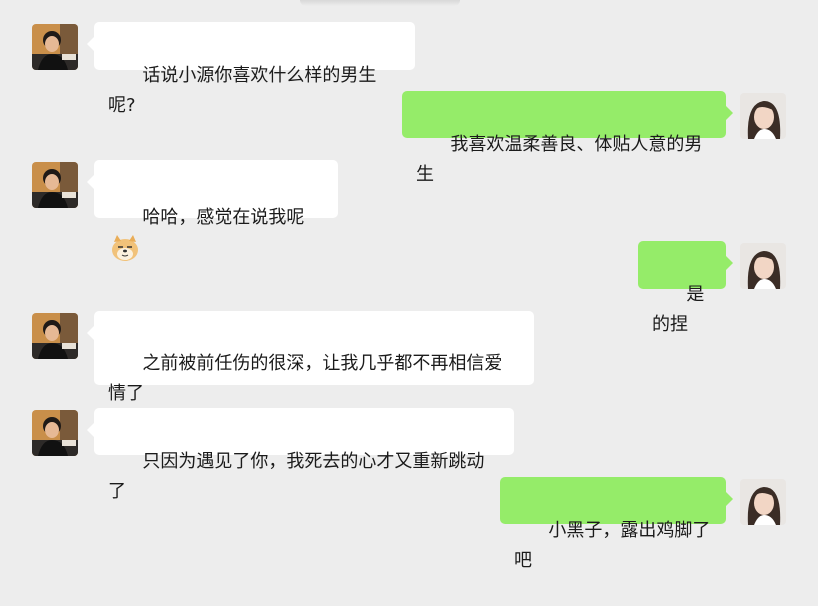  I want to click on message-bubble: 我喜欢温柔善良、体贴人意的男生, so click(567, 138).